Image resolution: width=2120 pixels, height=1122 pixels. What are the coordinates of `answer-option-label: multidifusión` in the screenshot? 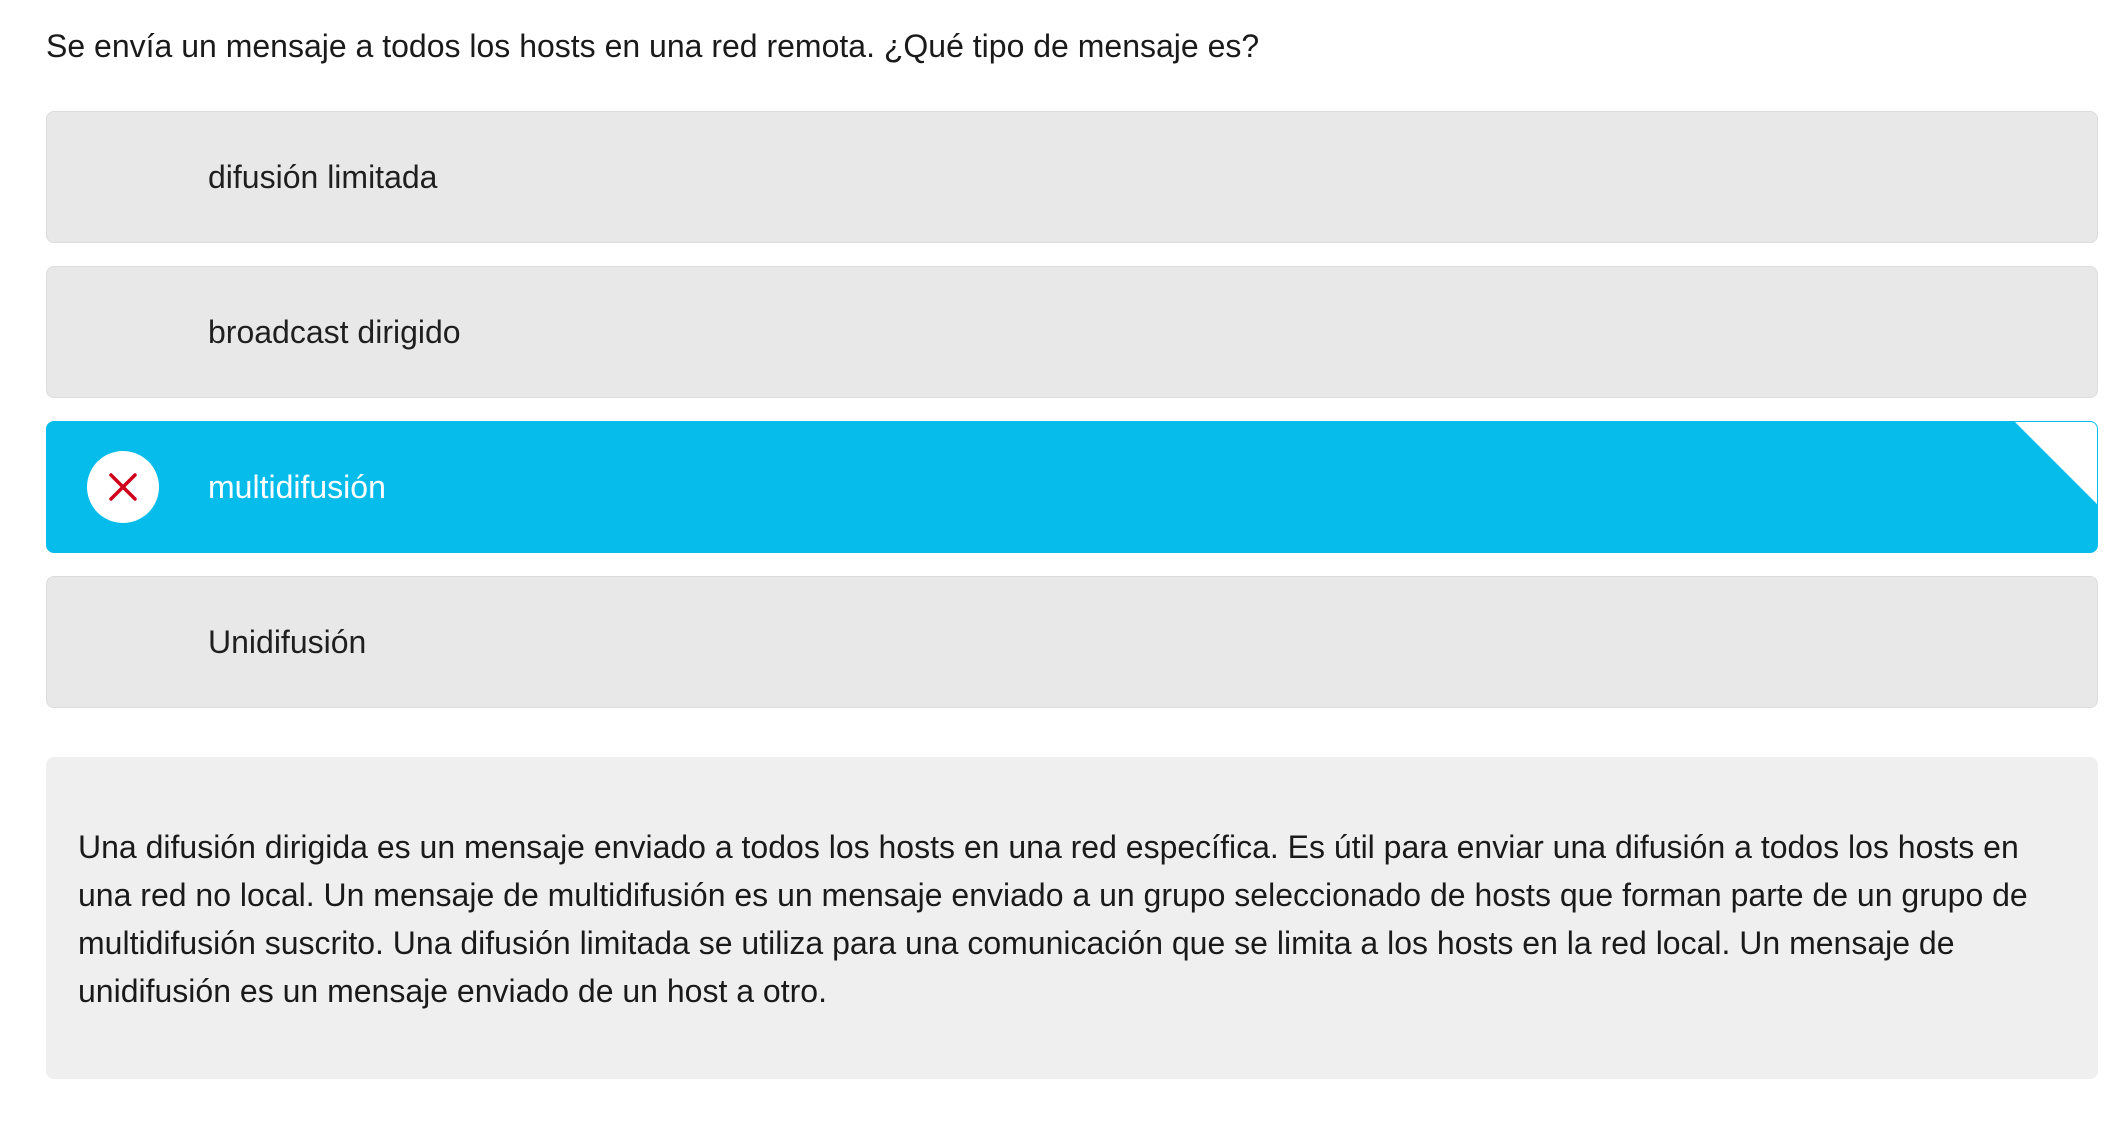 It's located at (297, 487).